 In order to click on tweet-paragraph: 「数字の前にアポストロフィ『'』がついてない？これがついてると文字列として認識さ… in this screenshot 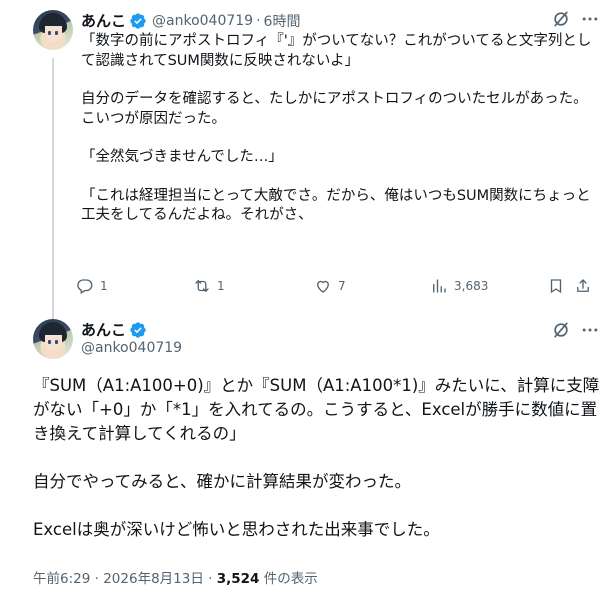, I will do `click(336, 51)`.